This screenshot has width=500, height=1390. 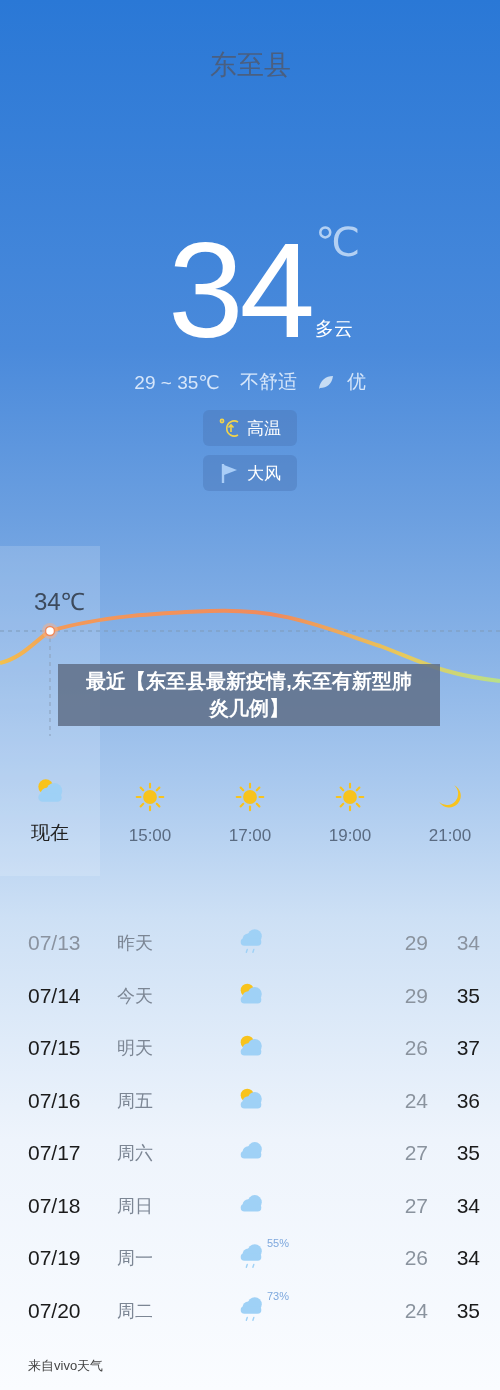 What do you see at coordinates (55, 1258) in the screenshot?
I see `date: 07/19` at bounding box center [55, 1258].